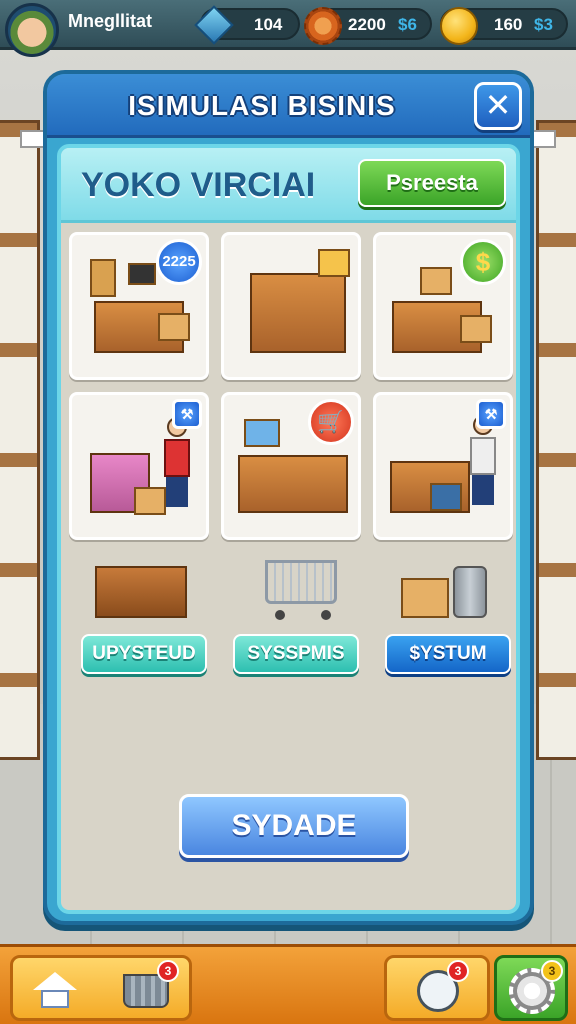 The image size is (576, 1024). Describe the element at coordinates (543, 24) in the screenshot. I see `coins-sub: $3` at that location.